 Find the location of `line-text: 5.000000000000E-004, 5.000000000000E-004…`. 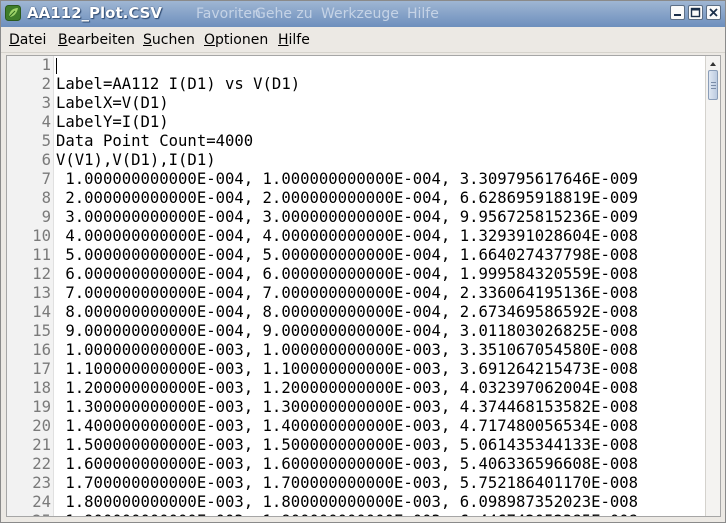

line-text: 5.000000000000E-004, 5.000000000000E-004… is located at coordinates (347, 255).